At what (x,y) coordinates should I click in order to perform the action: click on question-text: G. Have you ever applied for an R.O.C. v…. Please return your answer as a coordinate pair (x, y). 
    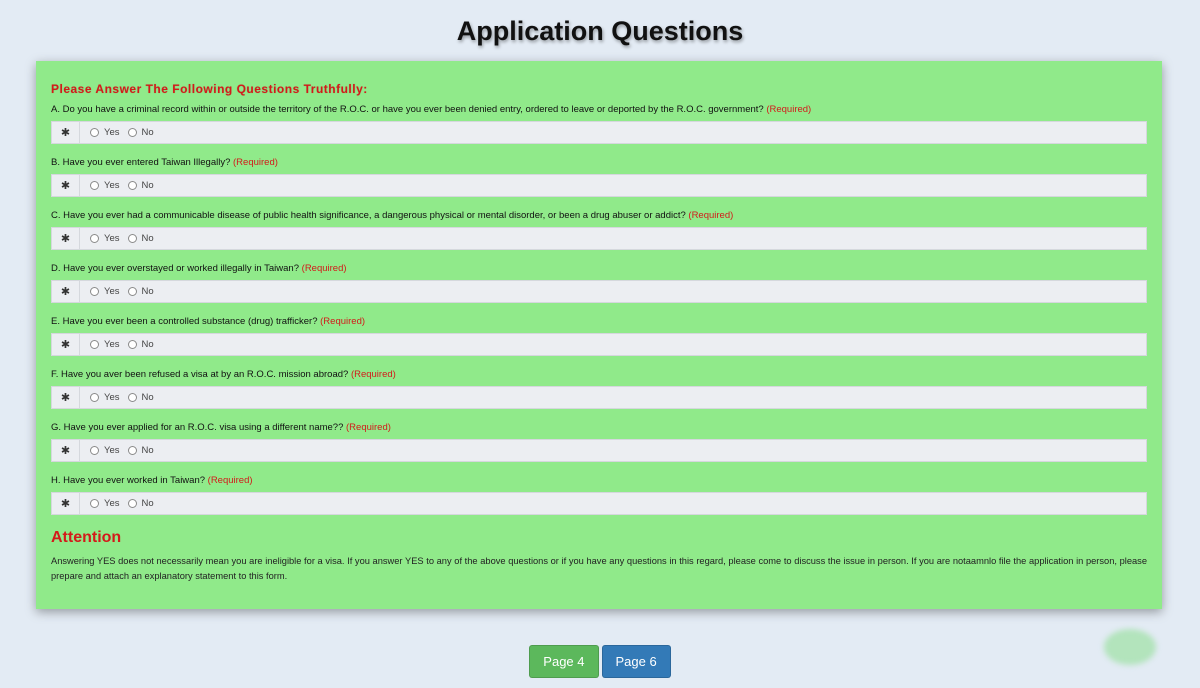
    Looking at the image, I should click on (599, 428).